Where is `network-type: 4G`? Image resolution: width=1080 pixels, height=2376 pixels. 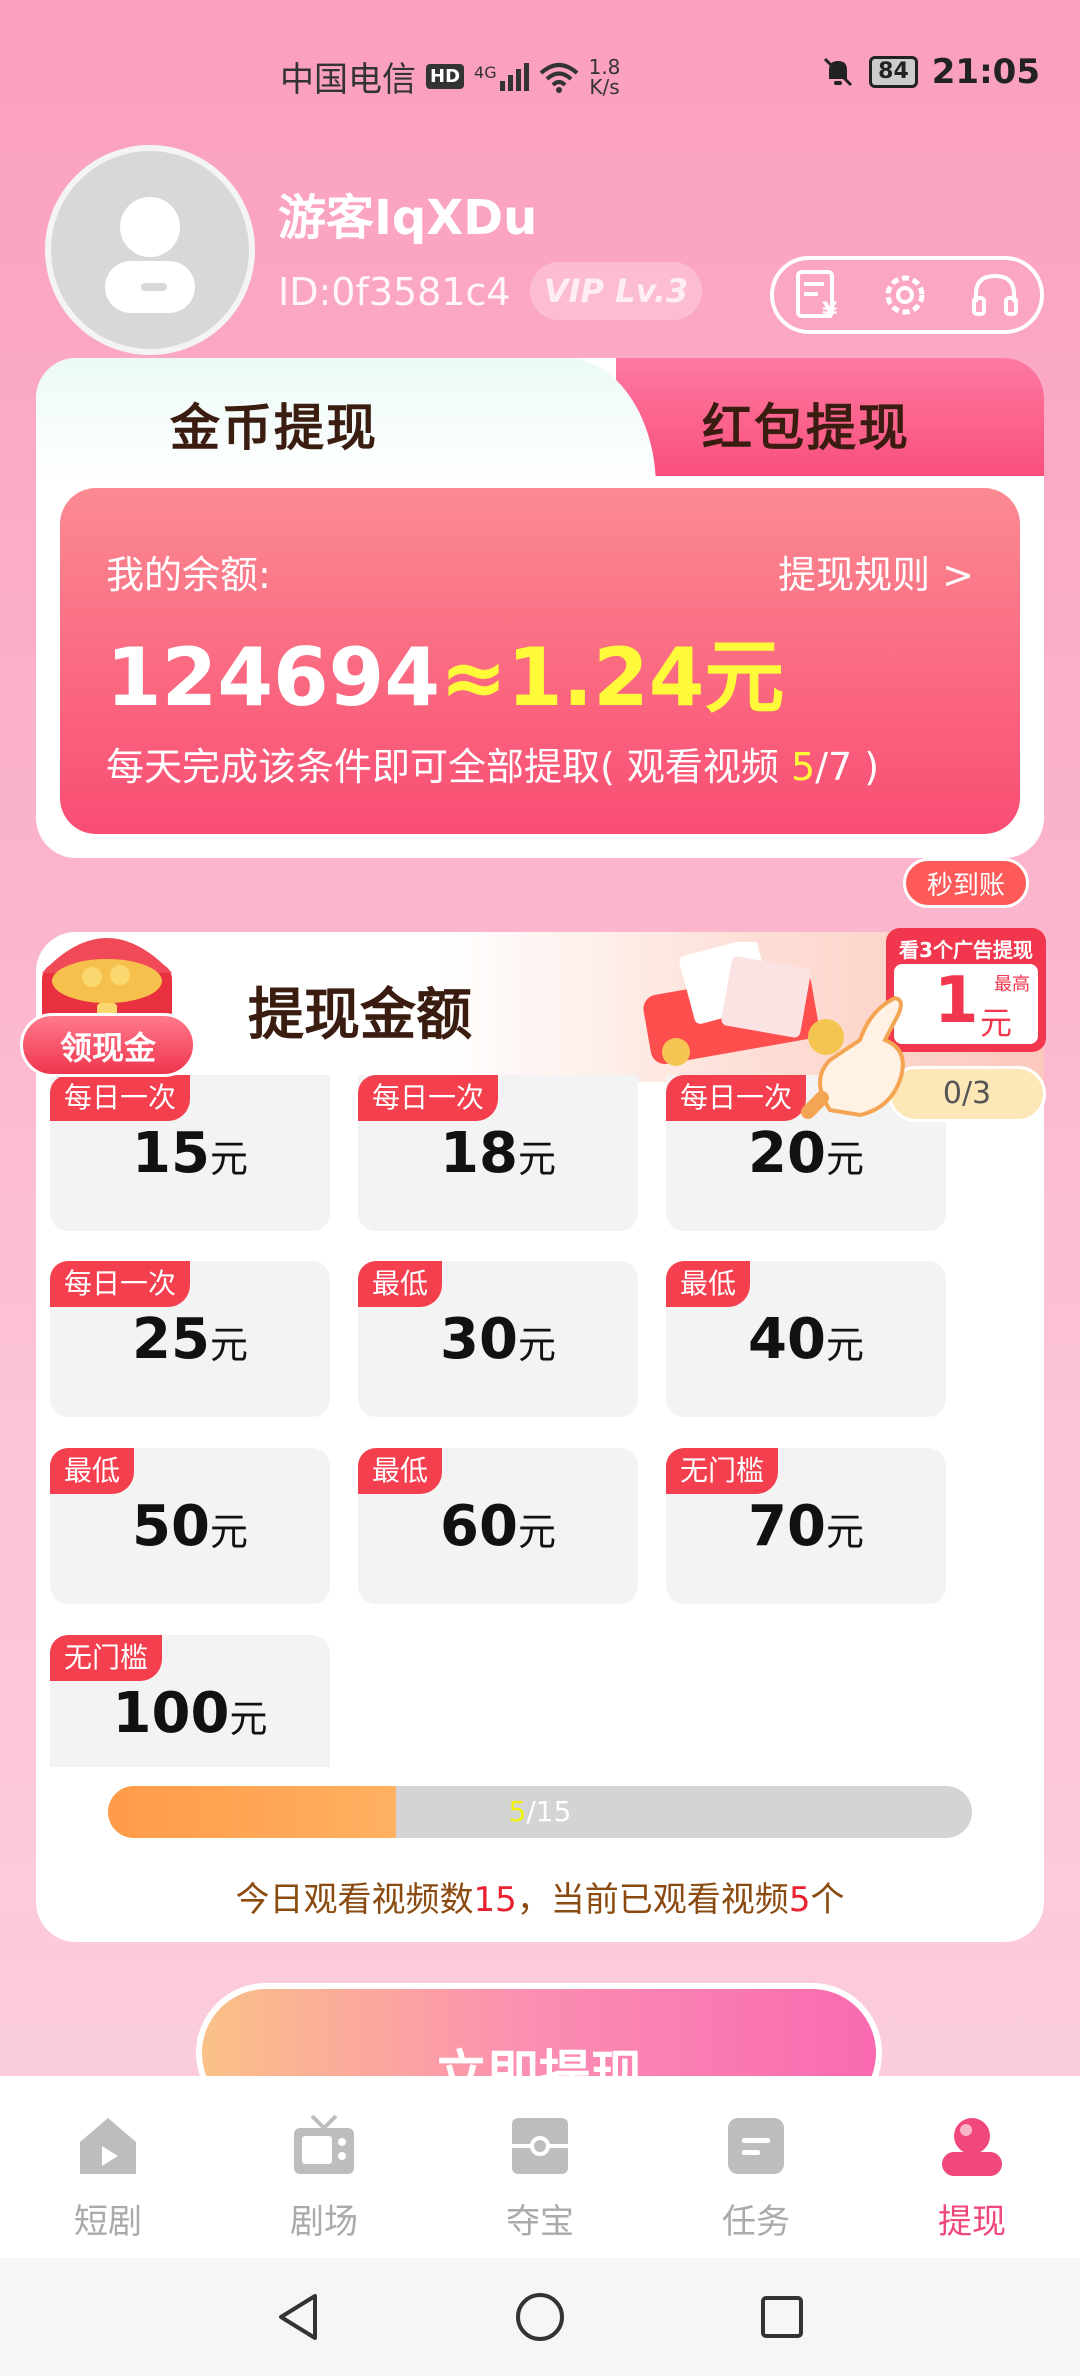
network-type: 4G is located at coordinates (485, 72).